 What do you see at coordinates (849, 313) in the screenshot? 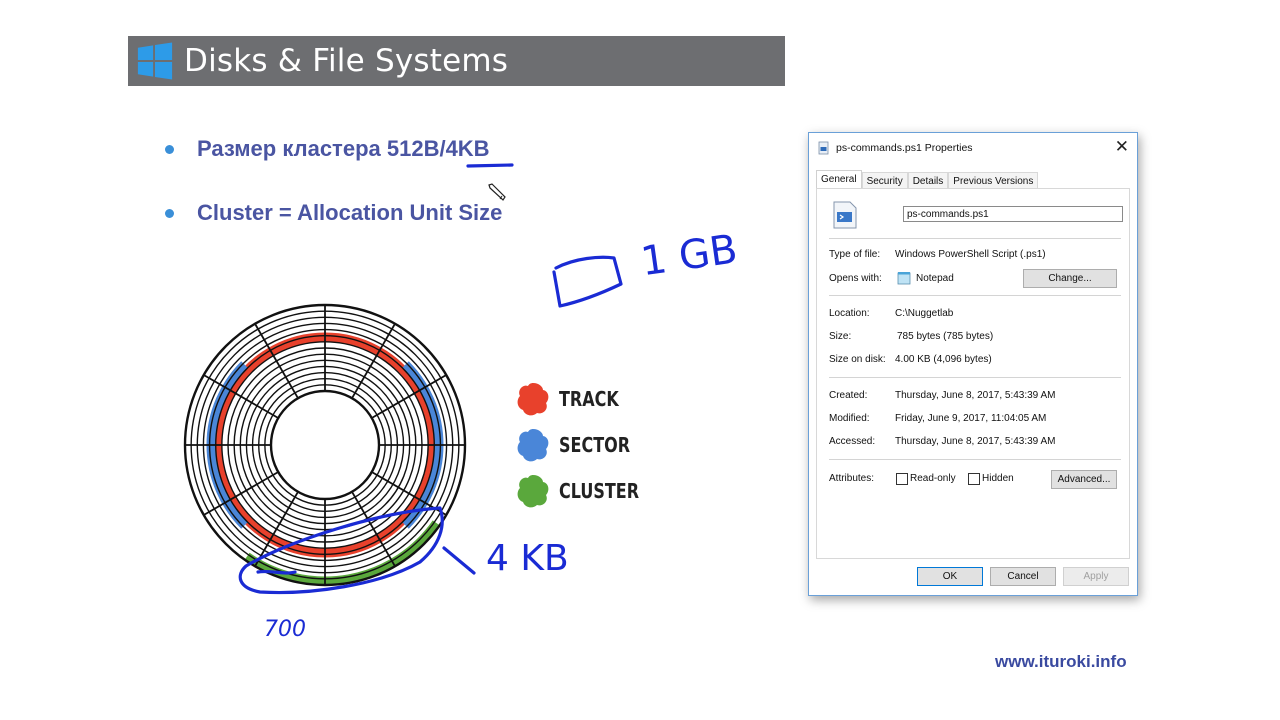
I see `location-label: Location:` at bounding box center [849, 313].